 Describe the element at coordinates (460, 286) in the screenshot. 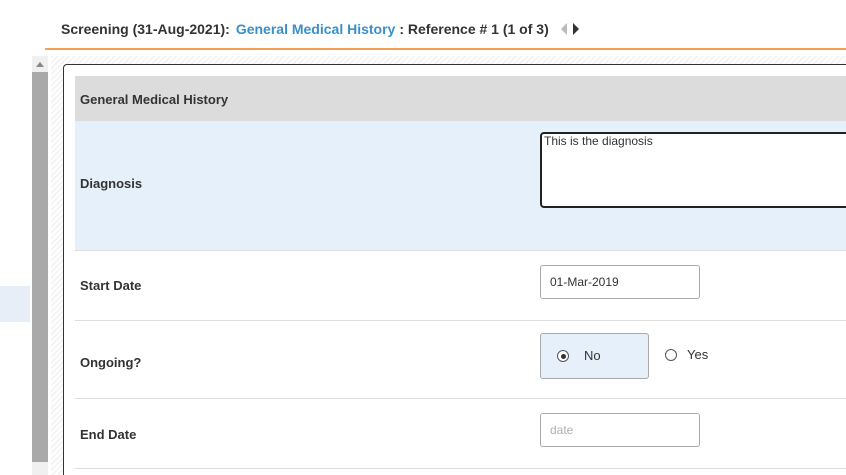

I see `start-date-row: Start Date 01-Mar-2019` at that location.